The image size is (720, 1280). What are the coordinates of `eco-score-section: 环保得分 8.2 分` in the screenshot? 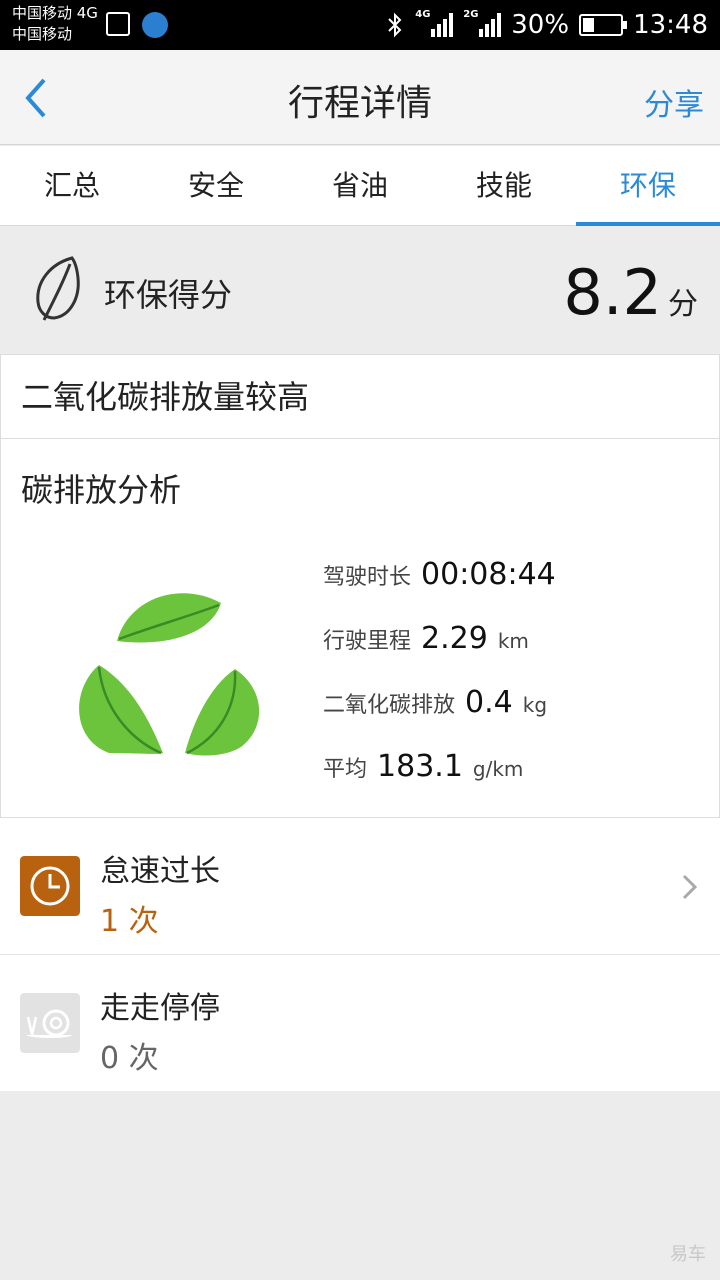 It's located at (360, 290).